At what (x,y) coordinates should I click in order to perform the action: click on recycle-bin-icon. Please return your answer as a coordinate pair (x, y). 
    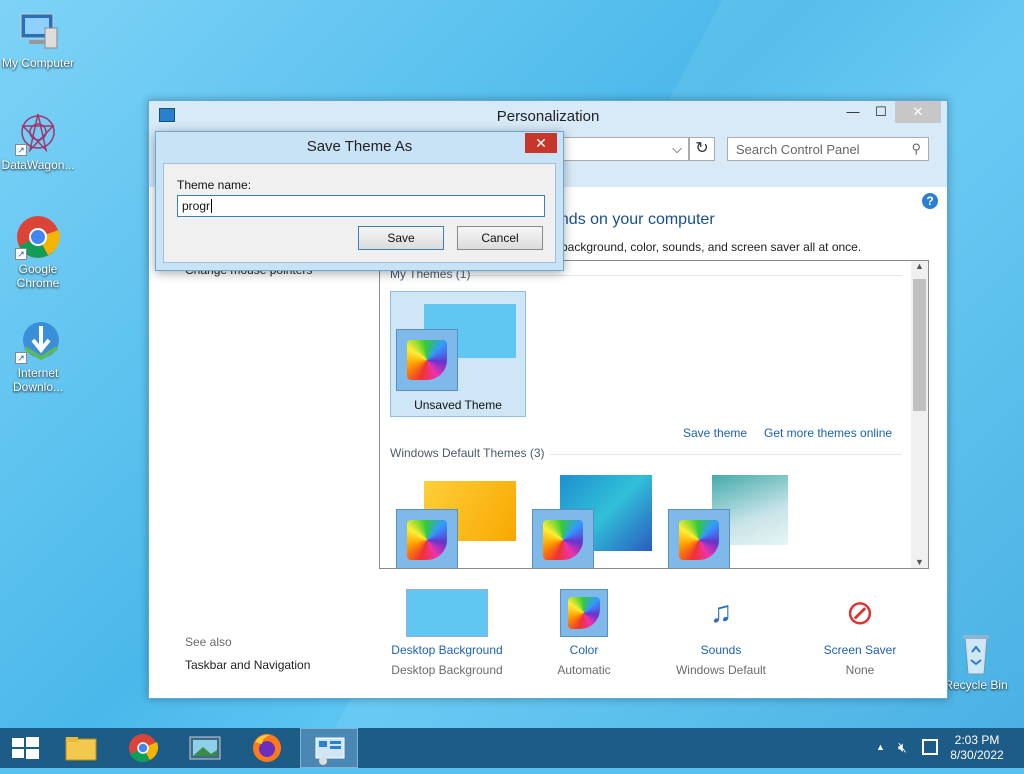
    Looking at the image, I should click on (976, 653).